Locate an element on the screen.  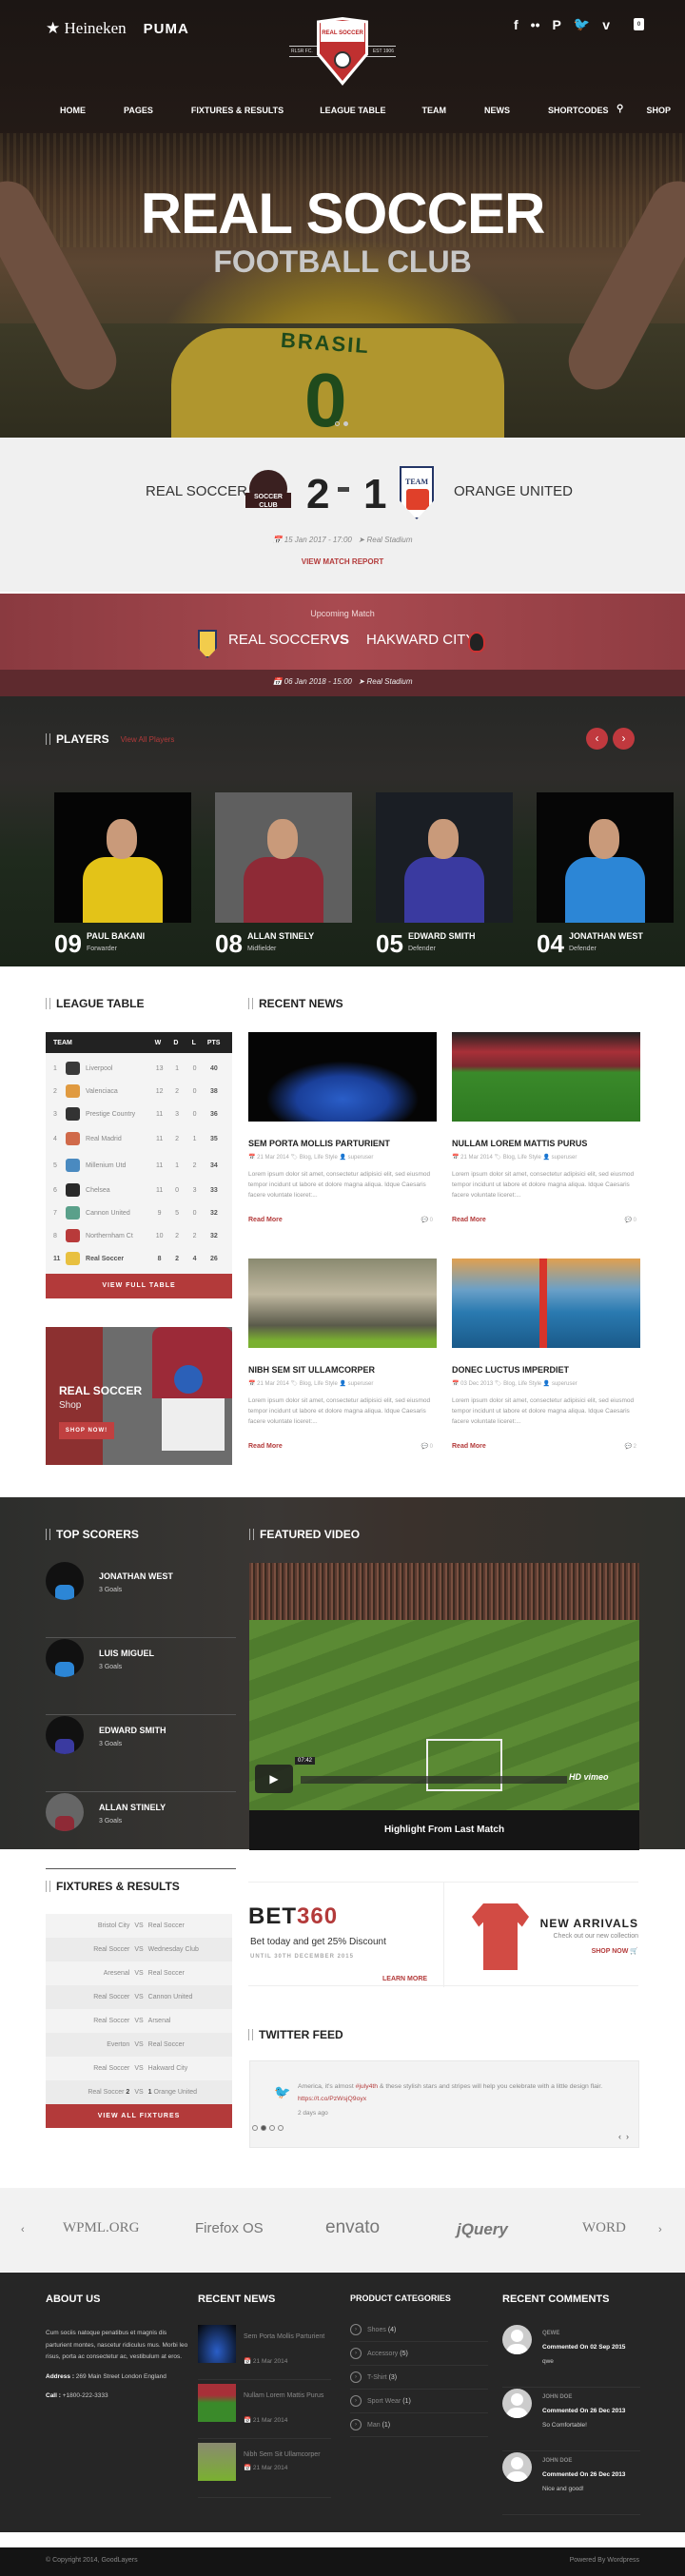
flickr-icon: •• is located at coordinates (535, 25).